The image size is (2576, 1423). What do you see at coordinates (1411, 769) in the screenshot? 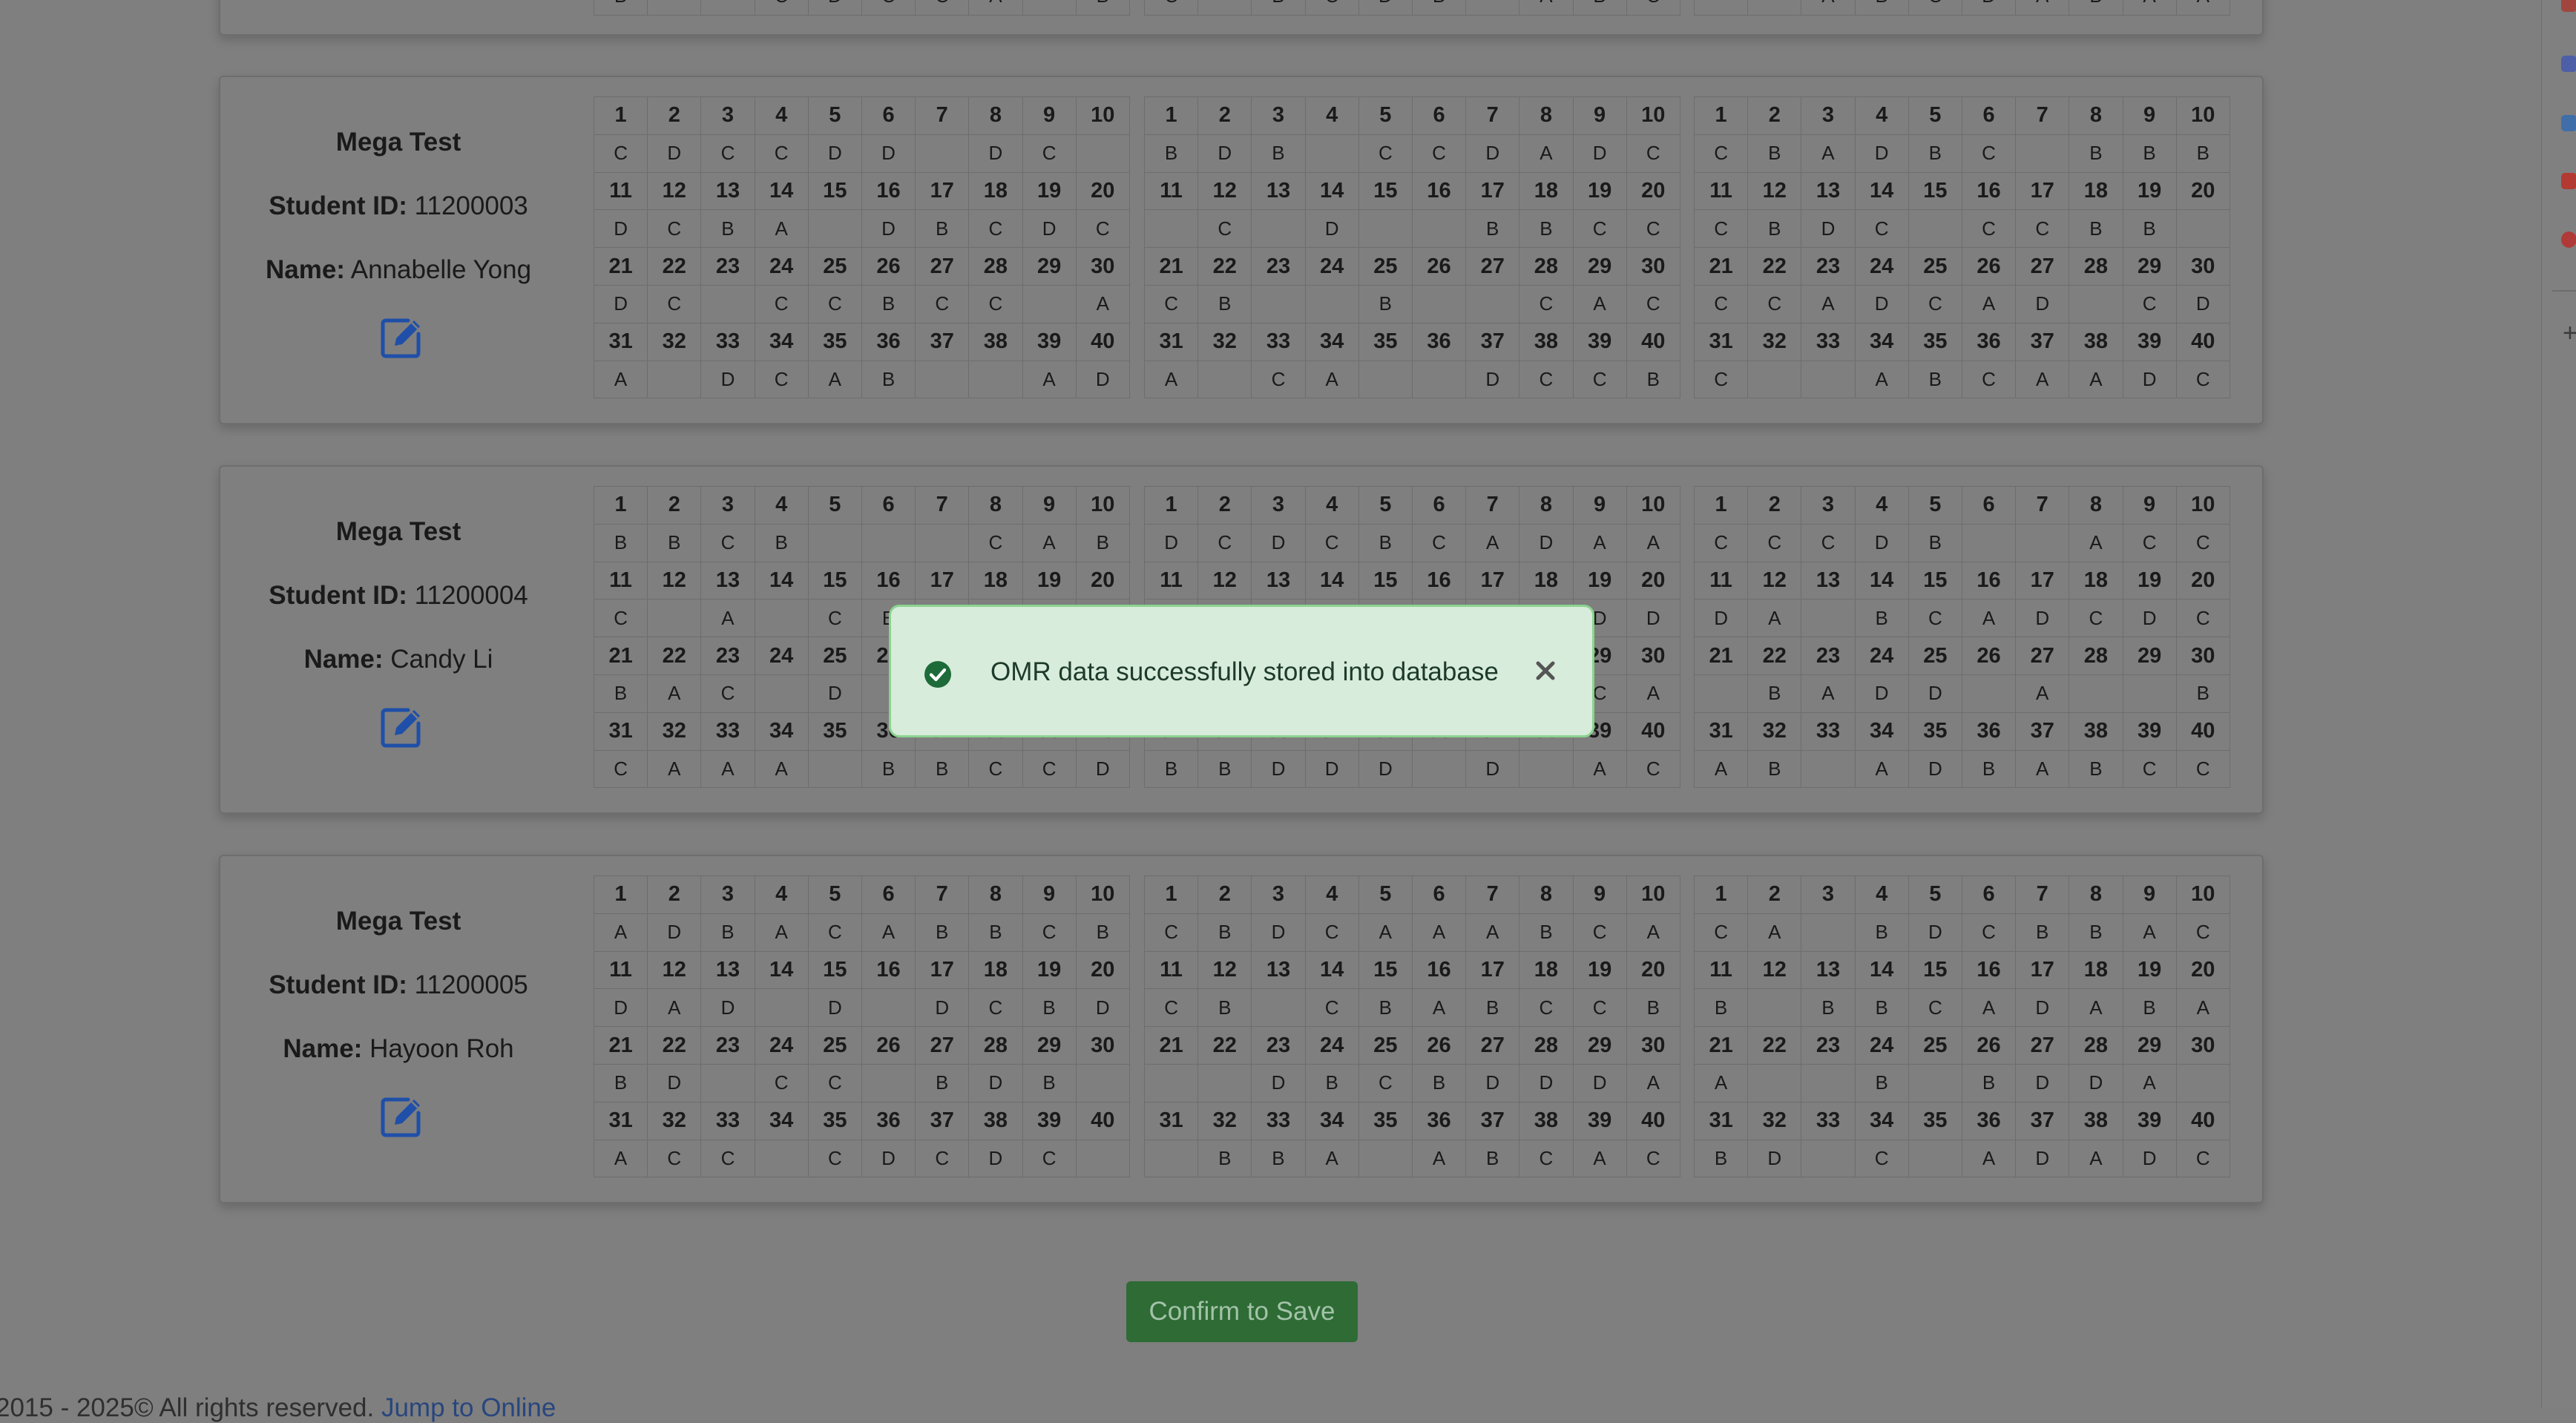
I see `answer-row: BBDDDDAC` at bounding box center [1411, 769].